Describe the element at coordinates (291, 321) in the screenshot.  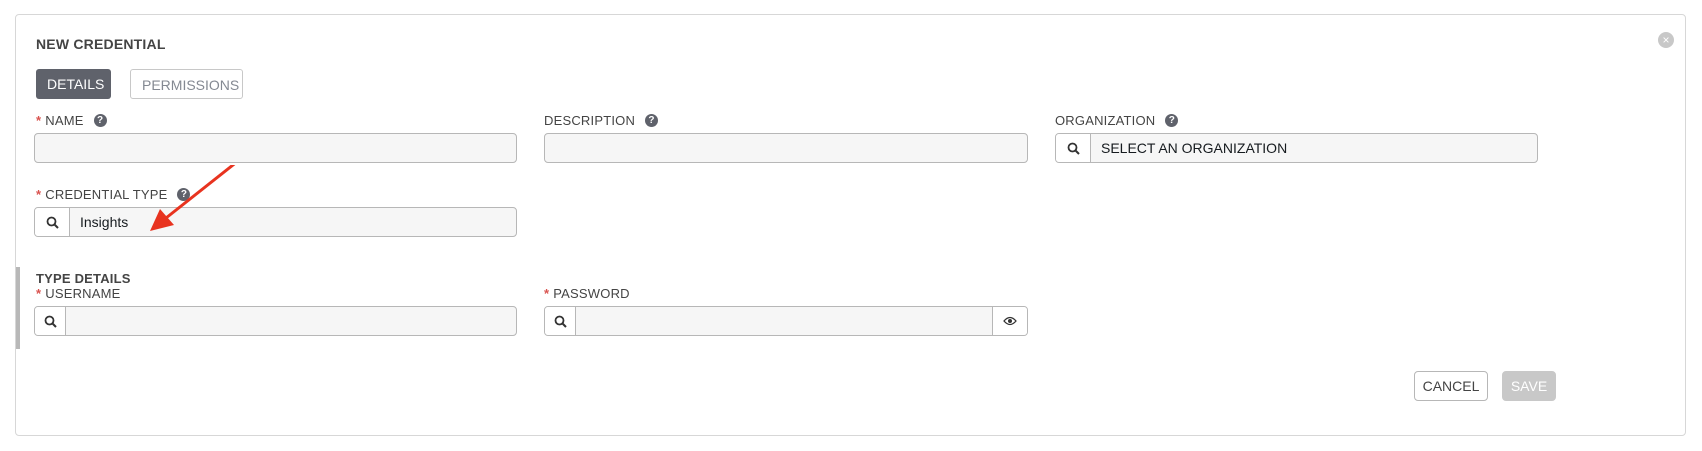
I see `username-value` at that location.